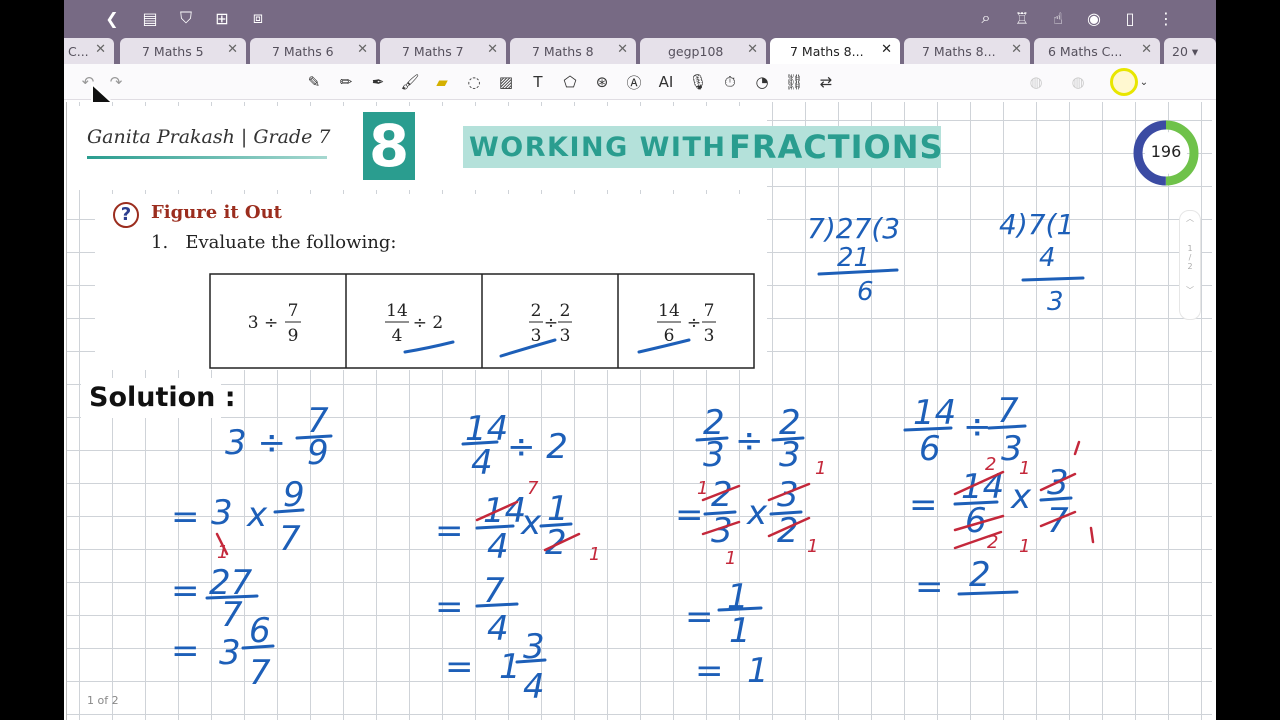 This screenshot has width=1280, height=720. I want to click on tab-1: 7 Maths 5 ✕, so click(183, 51).